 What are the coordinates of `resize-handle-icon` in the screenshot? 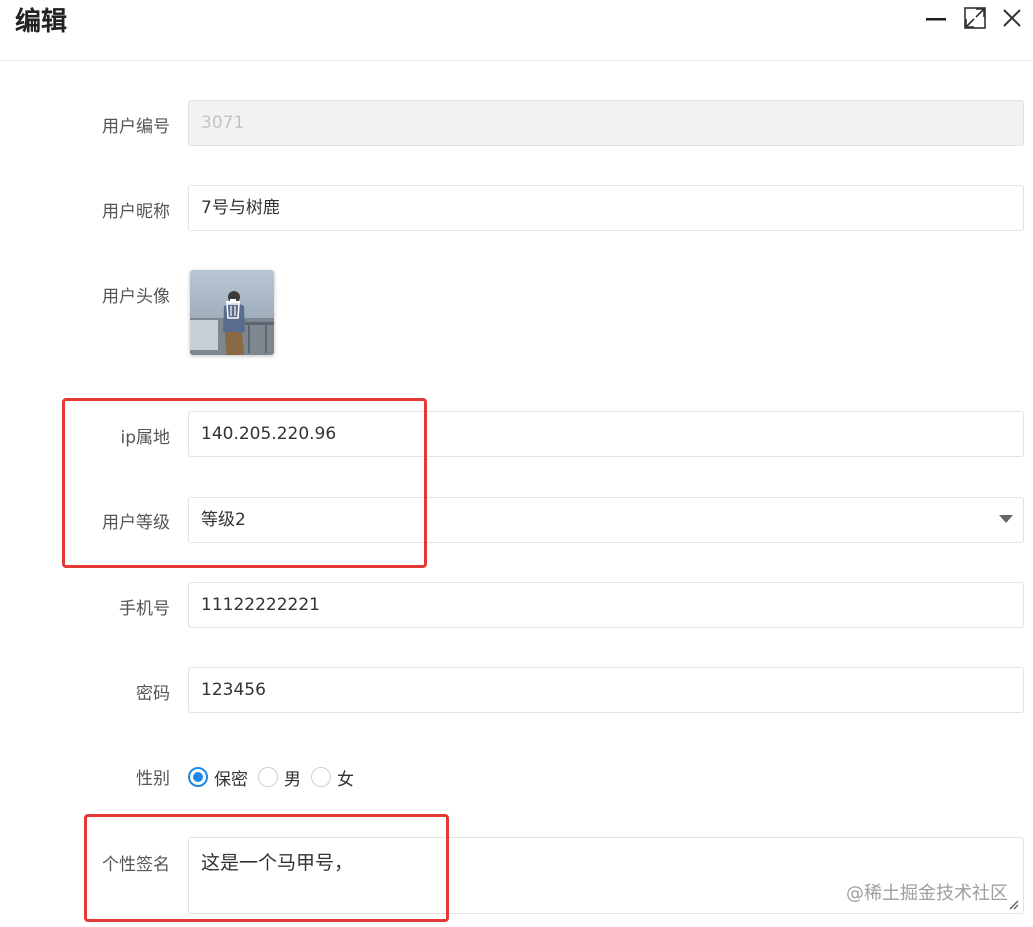 It's located at (1013, 904).